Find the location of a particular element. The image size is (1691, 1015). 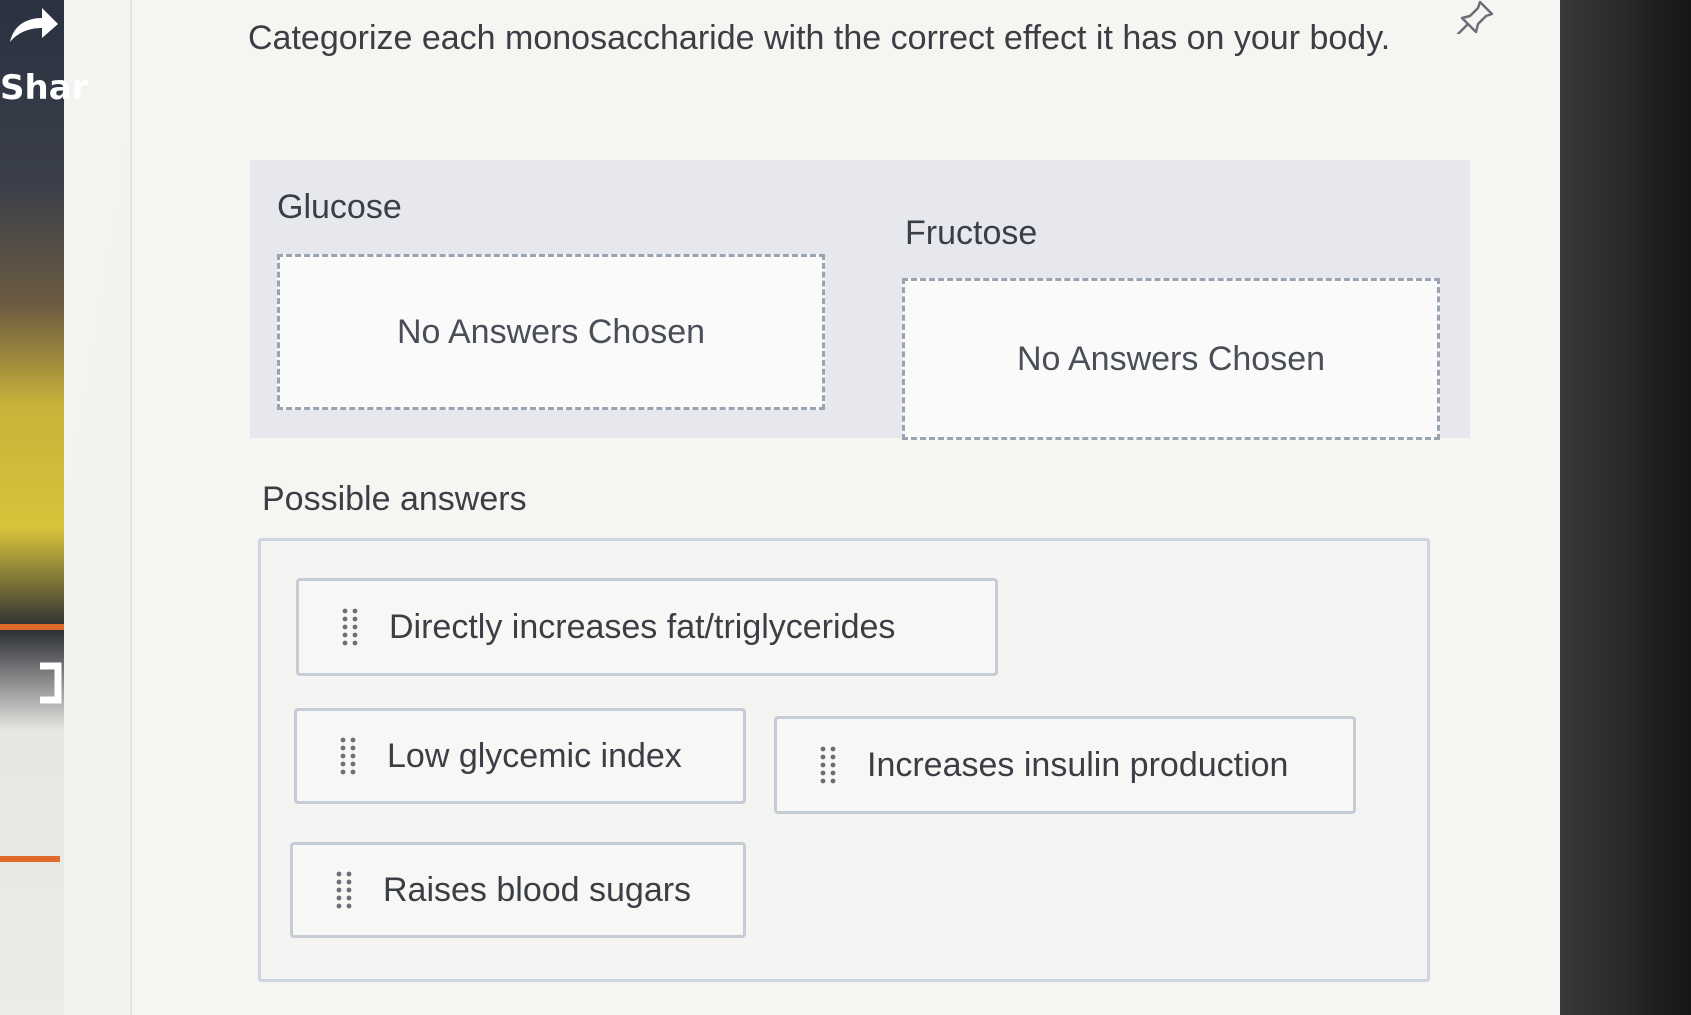

category-title-fructose: Fructose is located at coordinates (971, 233).